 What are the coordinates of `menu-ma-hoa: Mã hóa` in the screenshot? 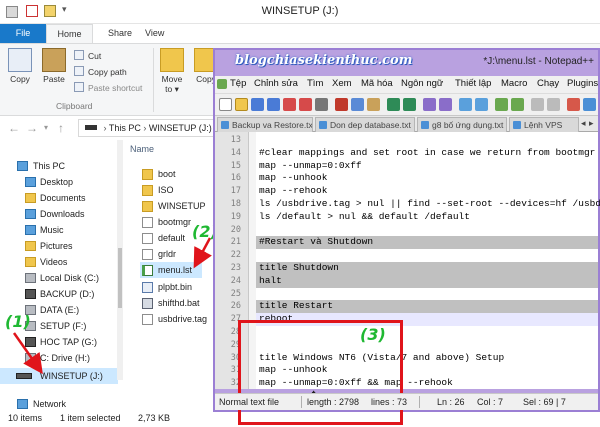 It's located at (377, 83).